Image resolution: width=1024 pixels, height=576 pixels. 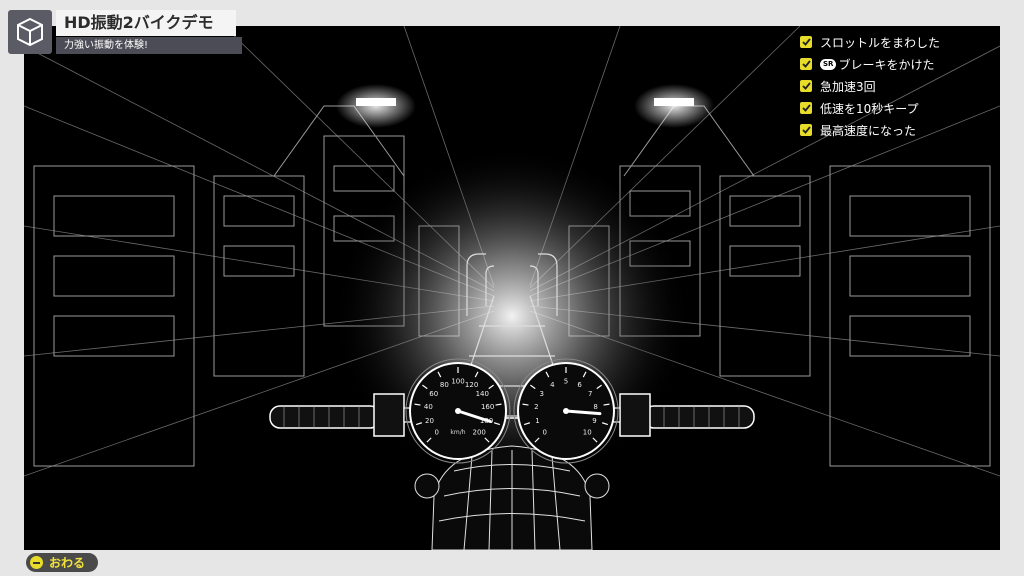 I want to click on checklist-item-label: ブレーキをかけた, so click(x=886, y=64).